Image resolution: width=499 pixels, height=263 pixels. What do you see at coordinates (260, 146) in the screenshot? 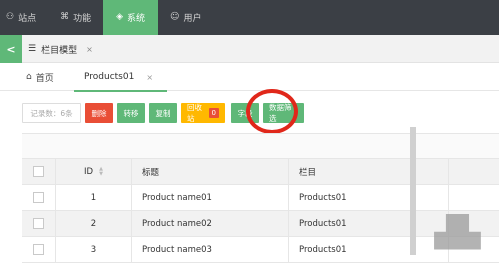
I see `table-toolbar-row` at bounding box center [260, 146].